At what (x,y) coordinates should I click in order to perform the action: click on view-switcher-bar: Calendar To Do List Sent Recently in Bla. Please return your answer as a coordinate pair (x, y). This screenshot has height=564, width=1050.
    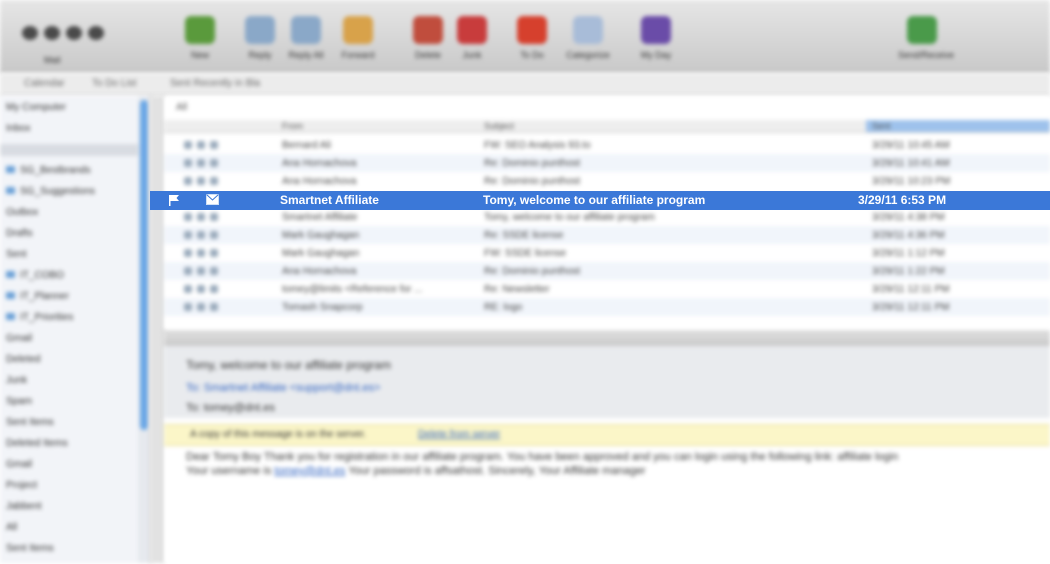
    Looking at the image, I should click on (525, 84).